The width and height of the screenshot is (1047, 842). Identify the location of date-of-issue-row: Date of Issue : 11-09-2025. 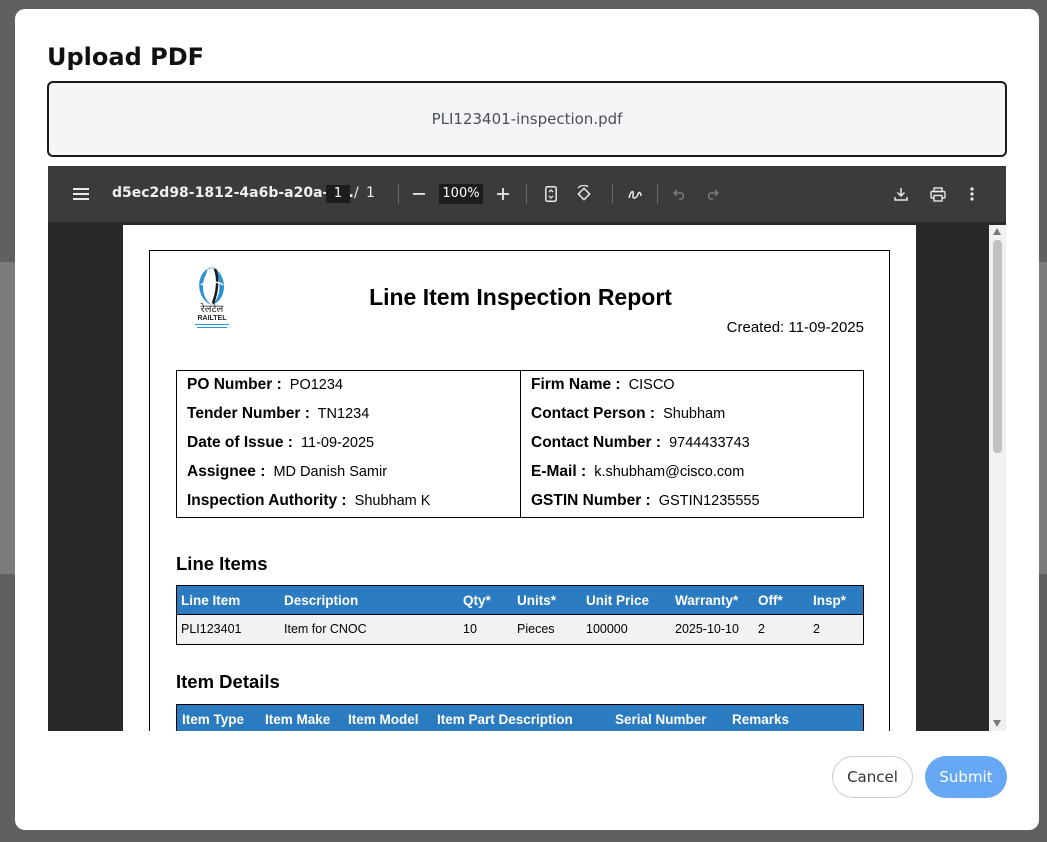
(281, 442).